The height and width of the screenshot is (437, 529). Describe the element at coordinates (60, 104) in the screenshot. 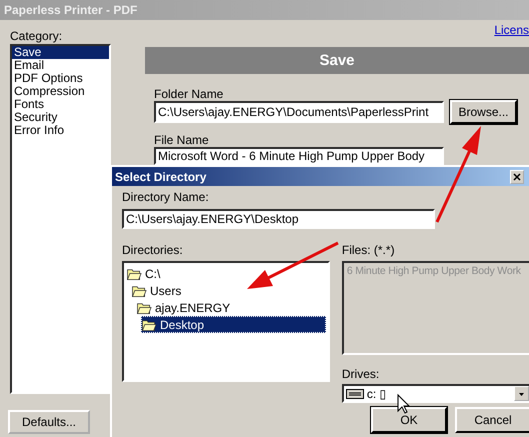

I see `category-item: Fonts` at that location.